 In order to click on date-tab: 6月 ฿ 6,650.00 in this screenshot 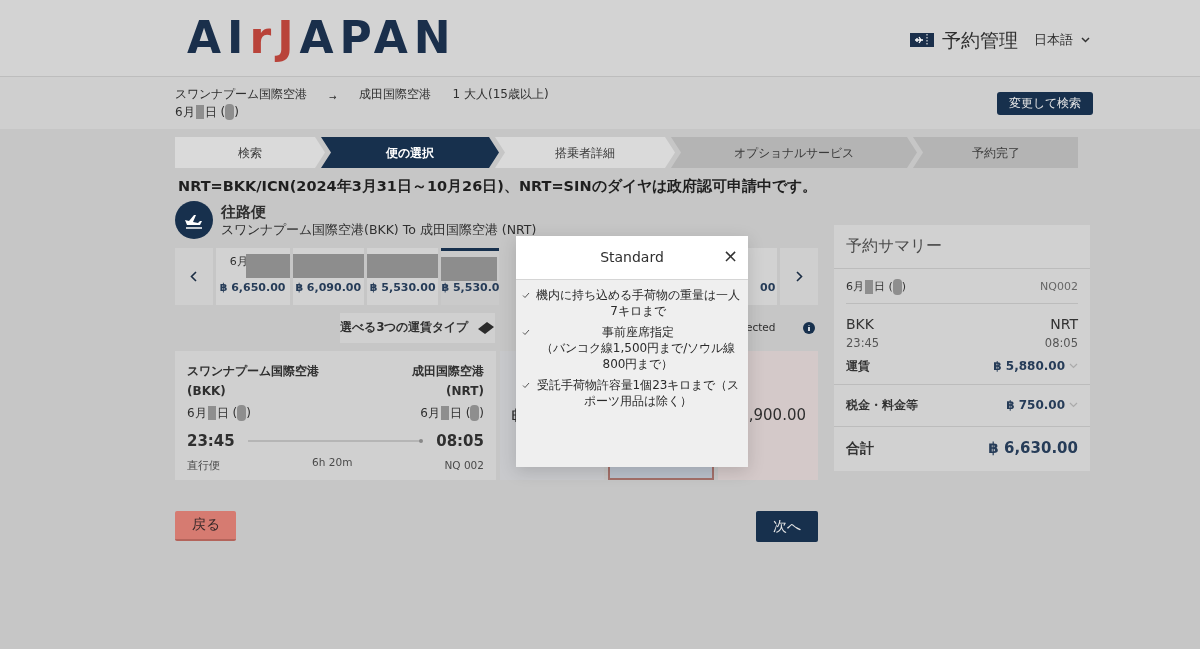, I will do `click(252, 276)`.